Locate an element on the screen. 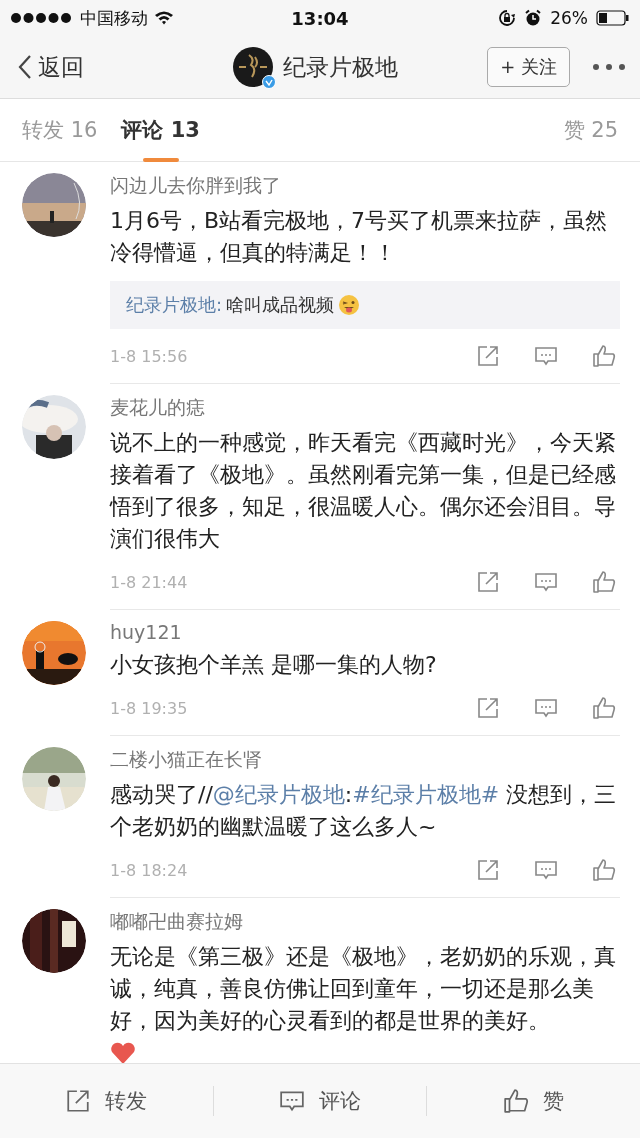 The height and width of the screenshot is (1138, 640). reply-text: 啥叫成品视频 is located at coordinates (280, 305).